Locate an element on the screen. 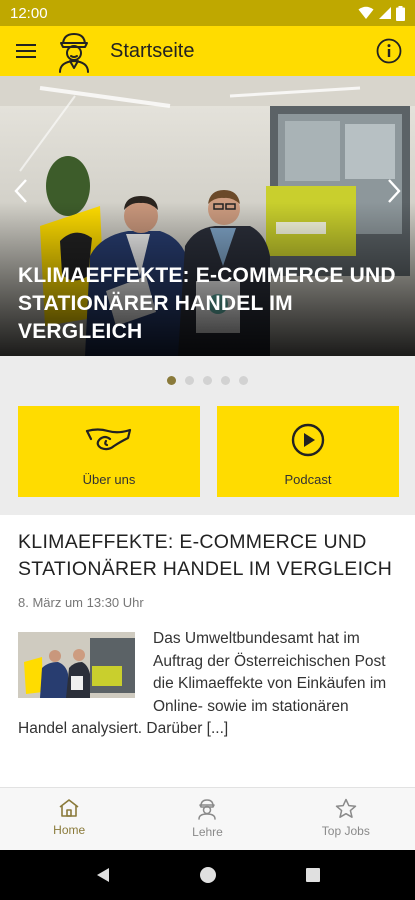 This screenshot has height=900, width=415. star-icon is located at coordinates (346, 808).